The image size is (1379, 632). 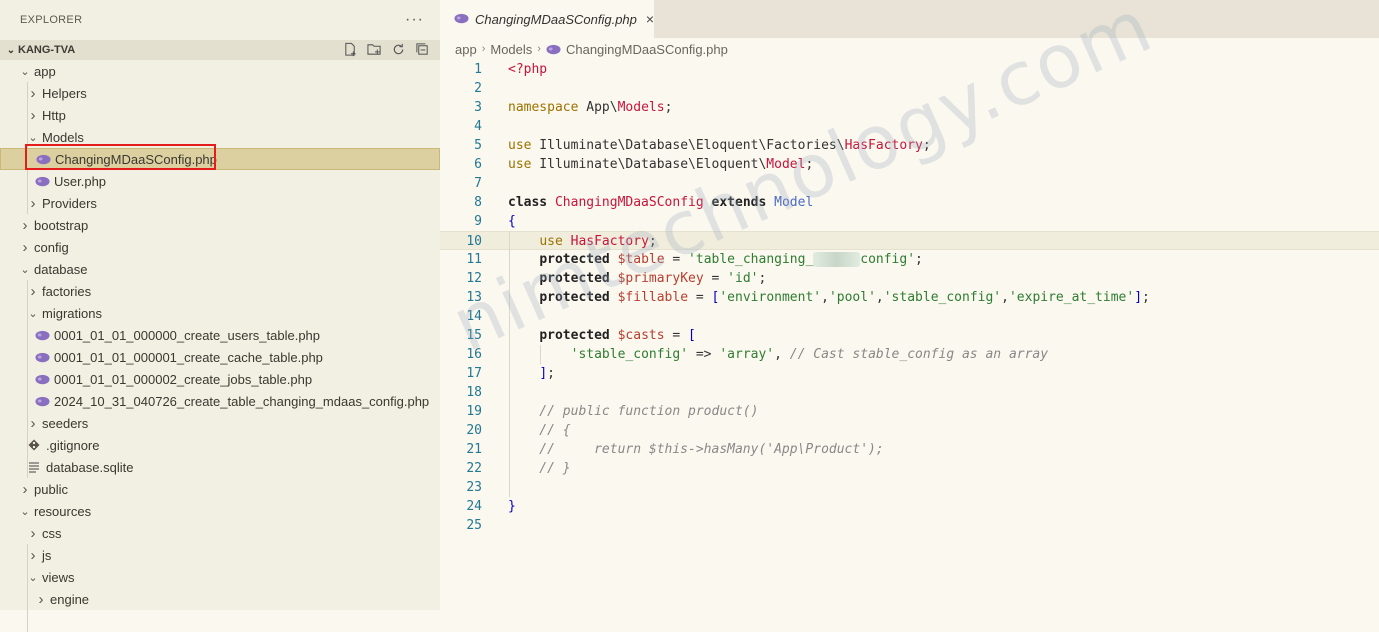 I want to click on code-line: 15 protected $casts = [, so click(x=909, y=335).